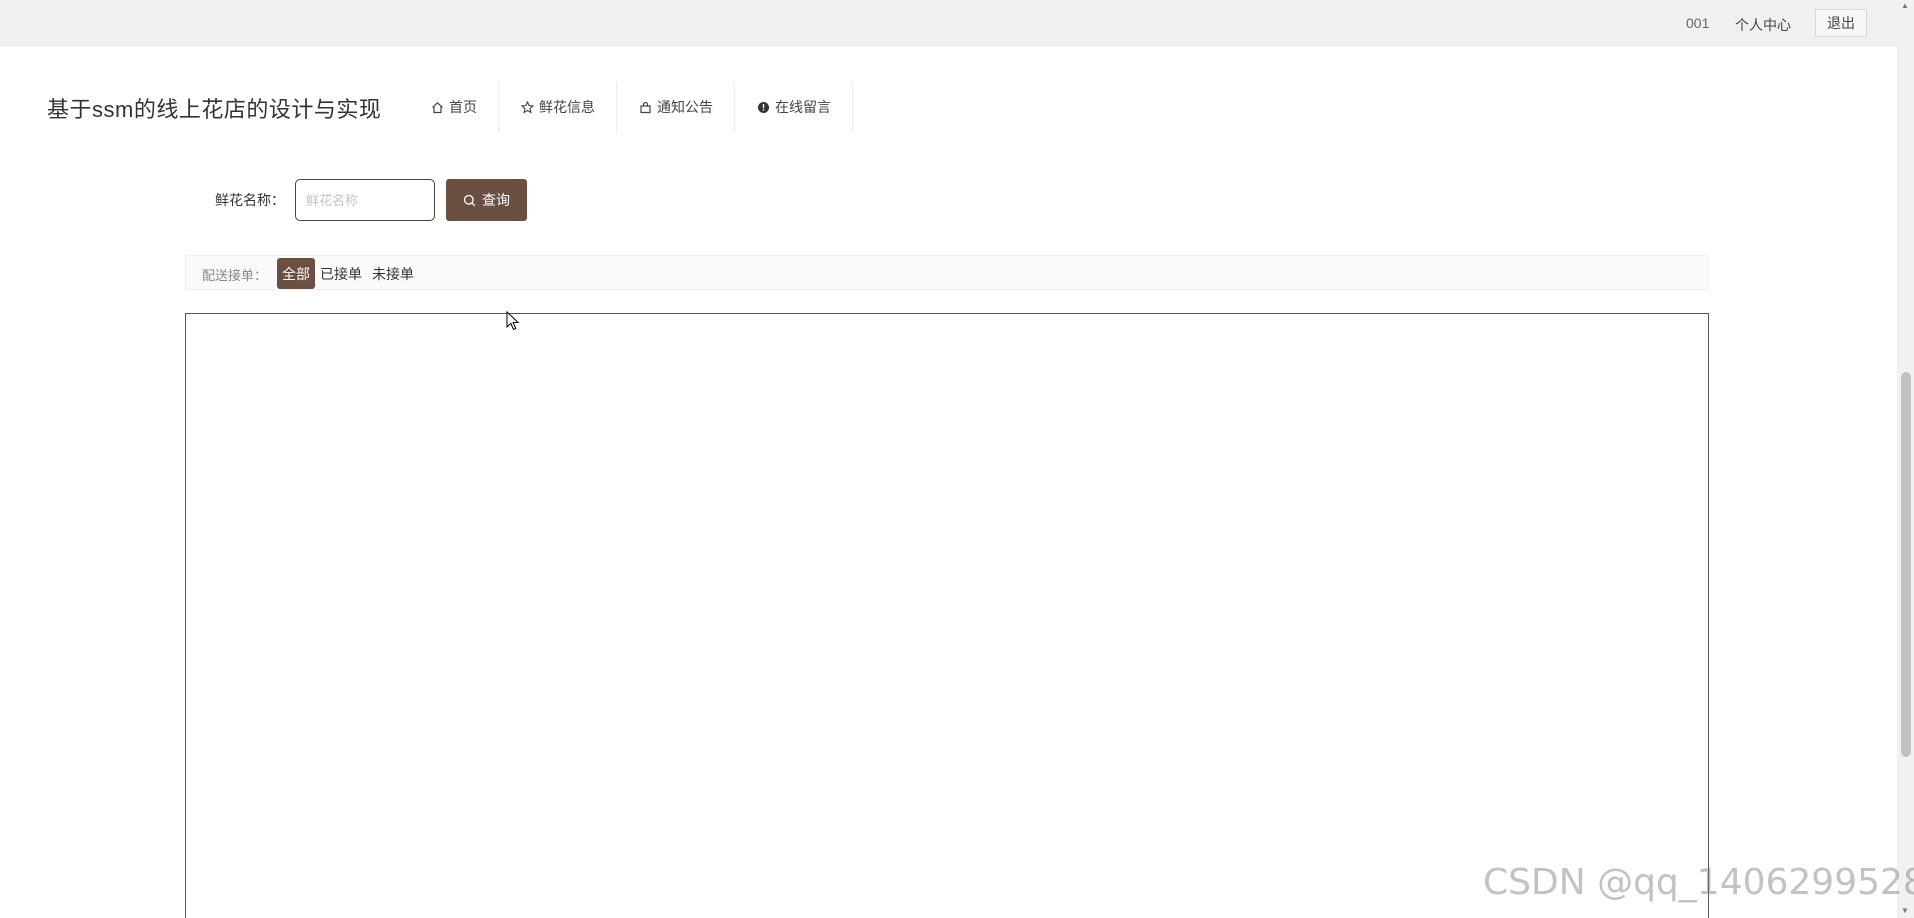  Describe the element at coordinates (296, 273) in the screenshot. I see `filter-option-all: 全部` at that location.